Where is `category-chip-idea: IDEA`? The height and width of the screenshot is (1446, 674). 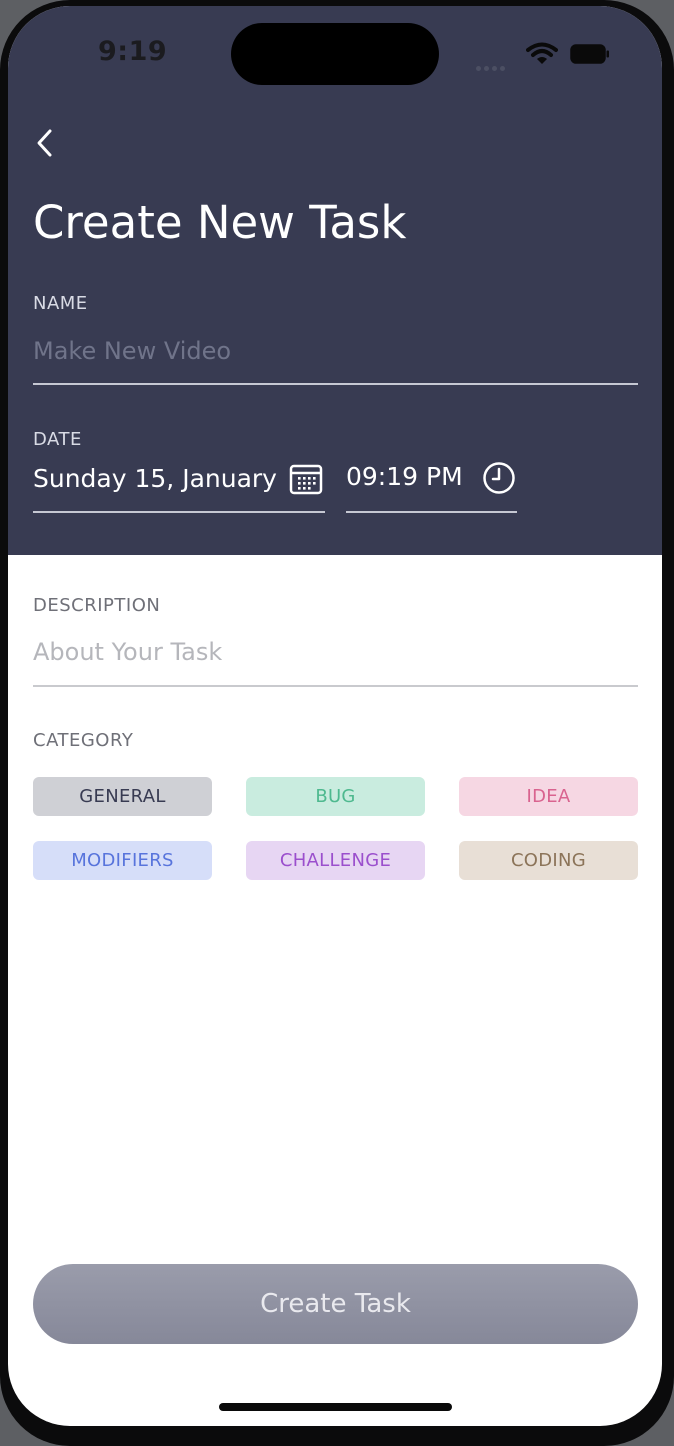
category-chip-idea: IDEA is located at coordinates (548, 796).